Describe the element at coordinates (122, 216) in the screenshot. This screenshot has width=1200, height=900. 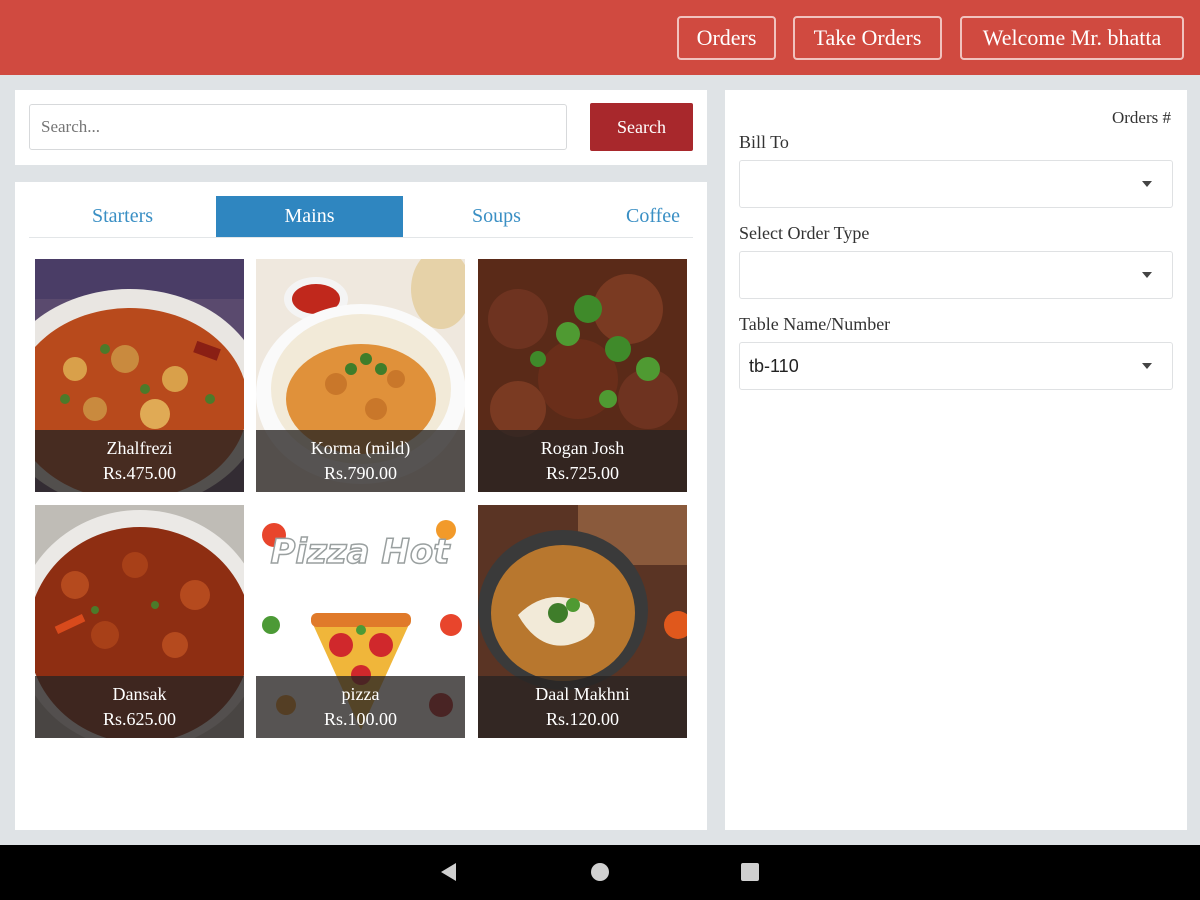
I see `tab-starters: Starters` at that location.